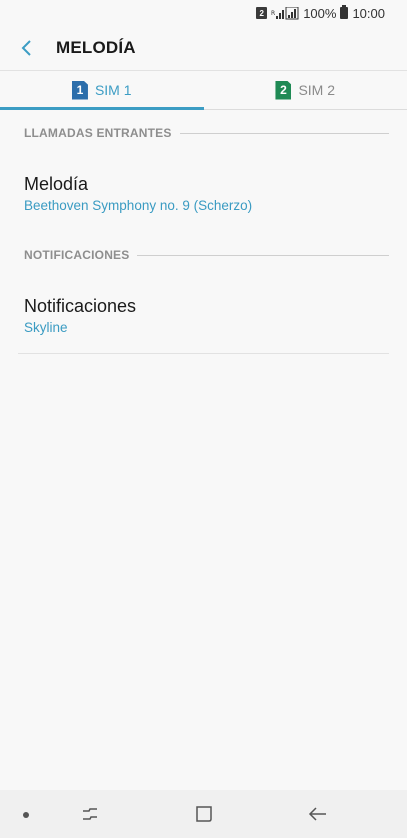 The height and width of the screenshot is (838, 407). I want to click on section-header-incoming: LLAMADAS ENTRANTES, so click(206, 133).